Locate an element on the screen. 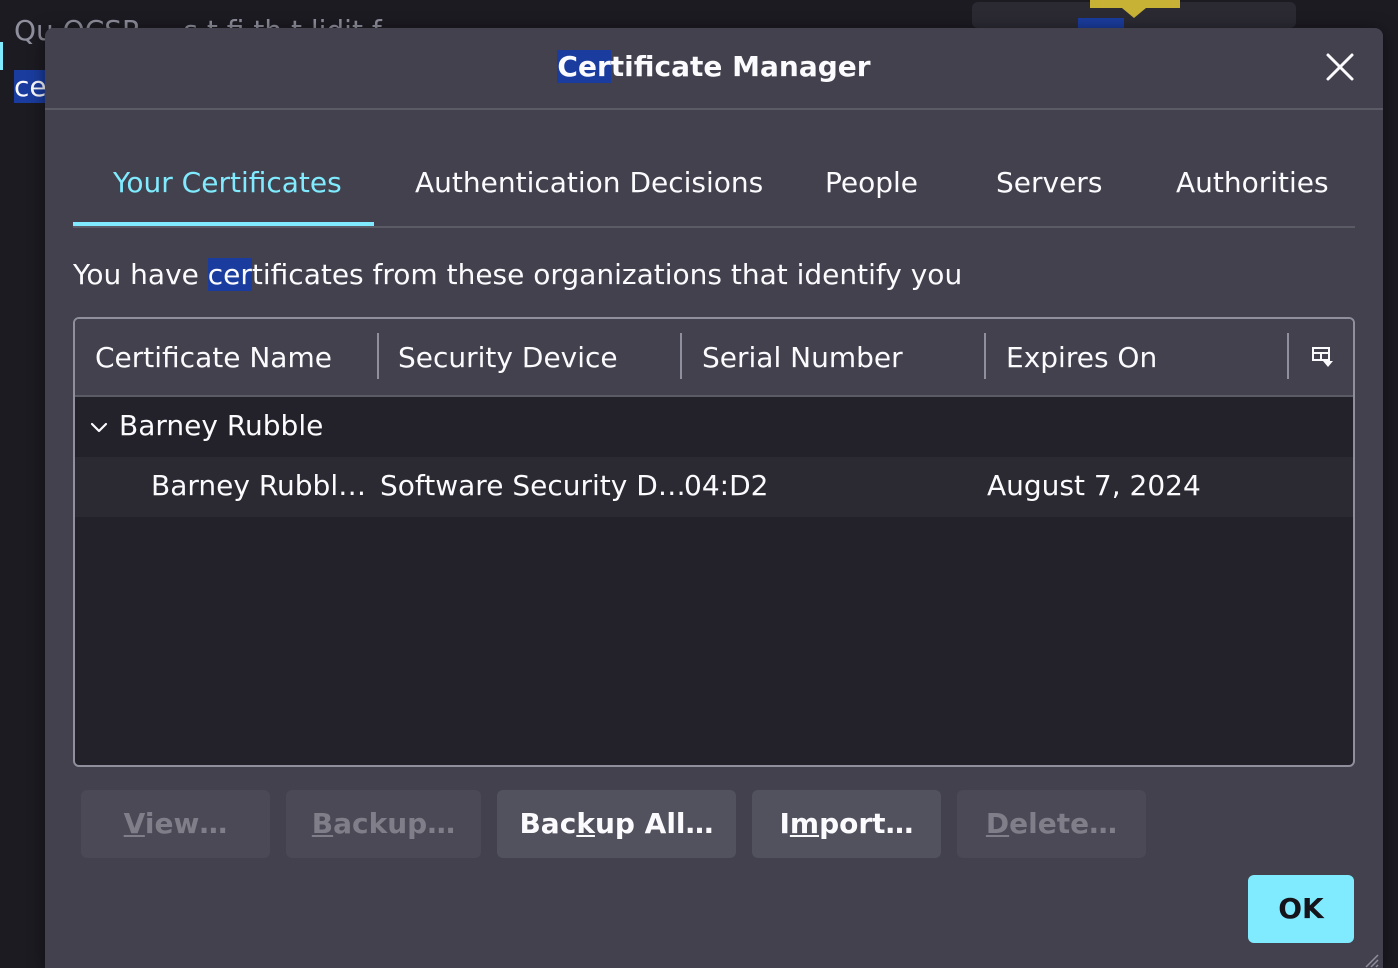 This screenshot has width=1398, height=968. dialog-titlebar: Certificate Manager is located at coordinates (714, 69).